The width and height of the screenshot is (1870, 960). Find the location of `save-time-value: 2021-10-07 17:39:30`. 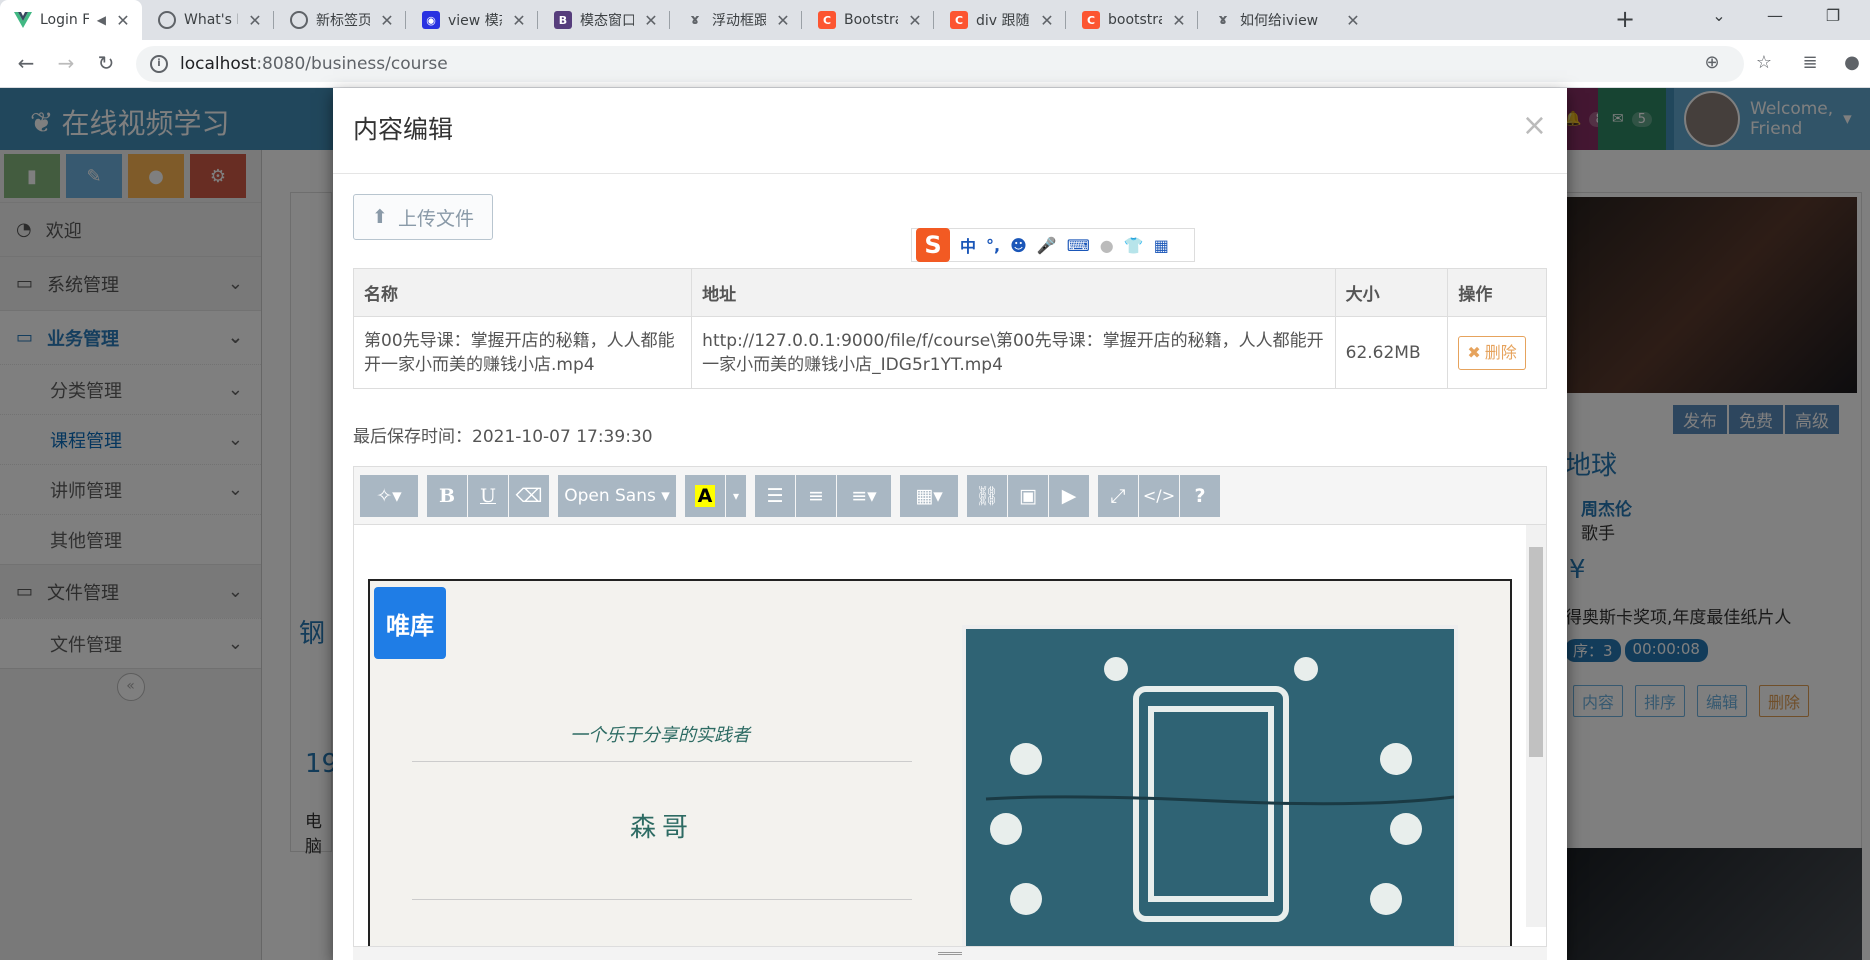

save-time-value: 2021-10-07 17:39:30 is located at coordinates (562, 437).